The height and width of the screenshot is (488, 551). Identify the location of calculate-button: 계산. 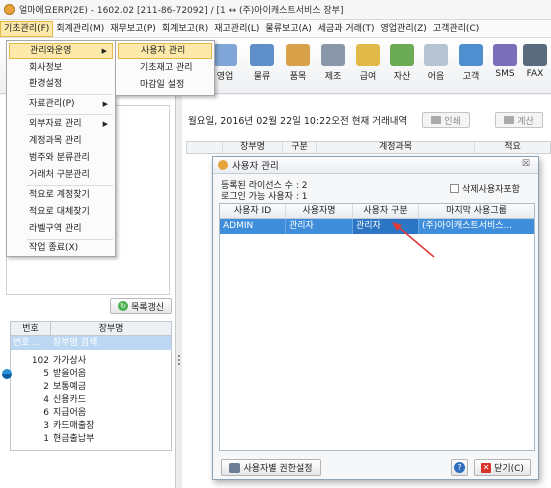
(519, 120).